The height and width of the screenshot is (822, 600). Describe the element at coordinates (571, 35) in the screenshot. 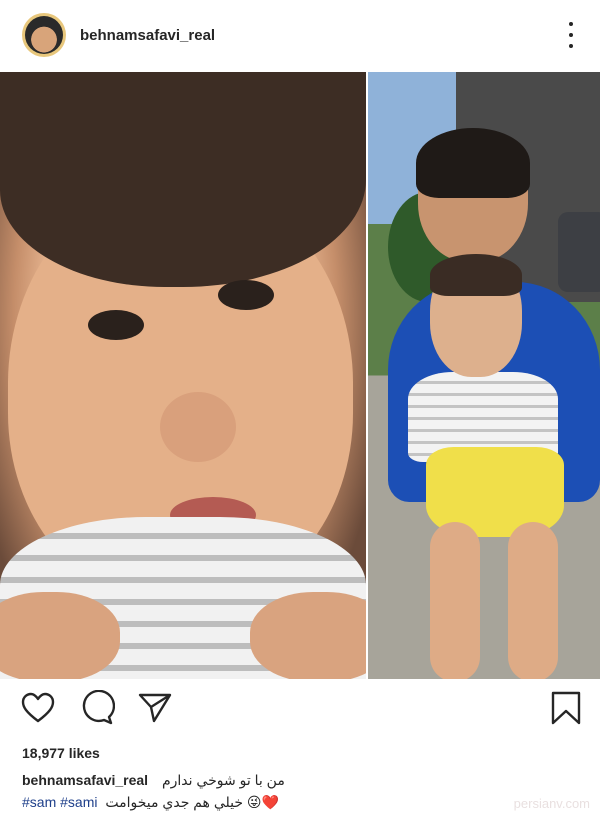

I see `more-options-icon` at that location.